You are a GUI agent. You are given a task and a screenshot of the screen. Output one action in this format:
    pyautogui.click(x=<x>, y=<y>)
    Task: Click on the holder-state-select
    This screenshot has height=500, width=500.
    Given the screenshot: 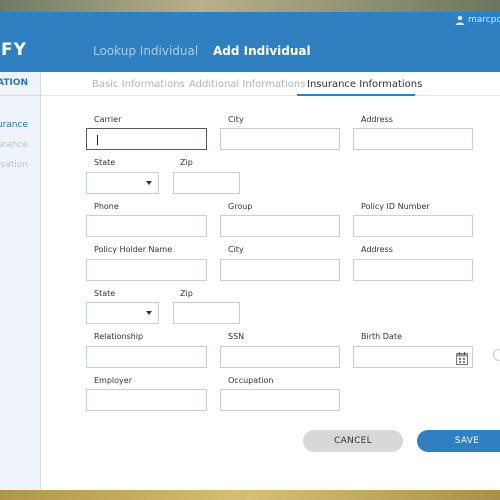 What is the action you would take?
    pyautogui.click(x=122, y=313)
    